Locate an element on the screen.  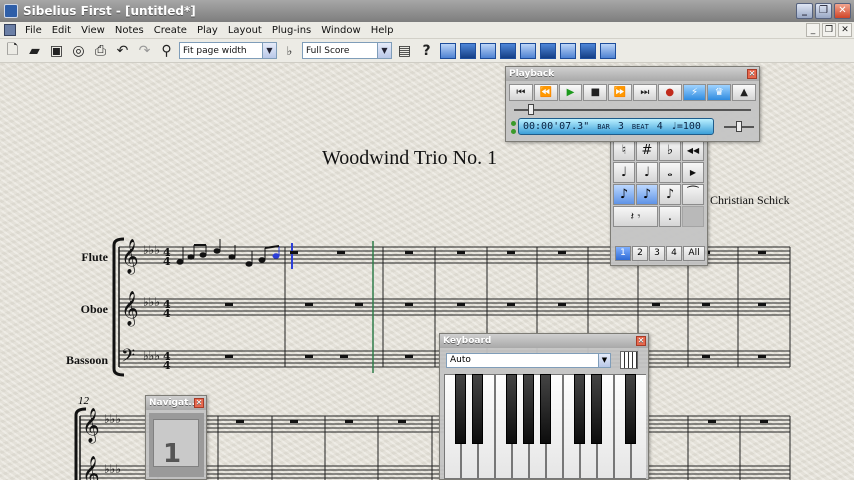
keypad-key-natural: ♮ is located at coordinates (624, 150).